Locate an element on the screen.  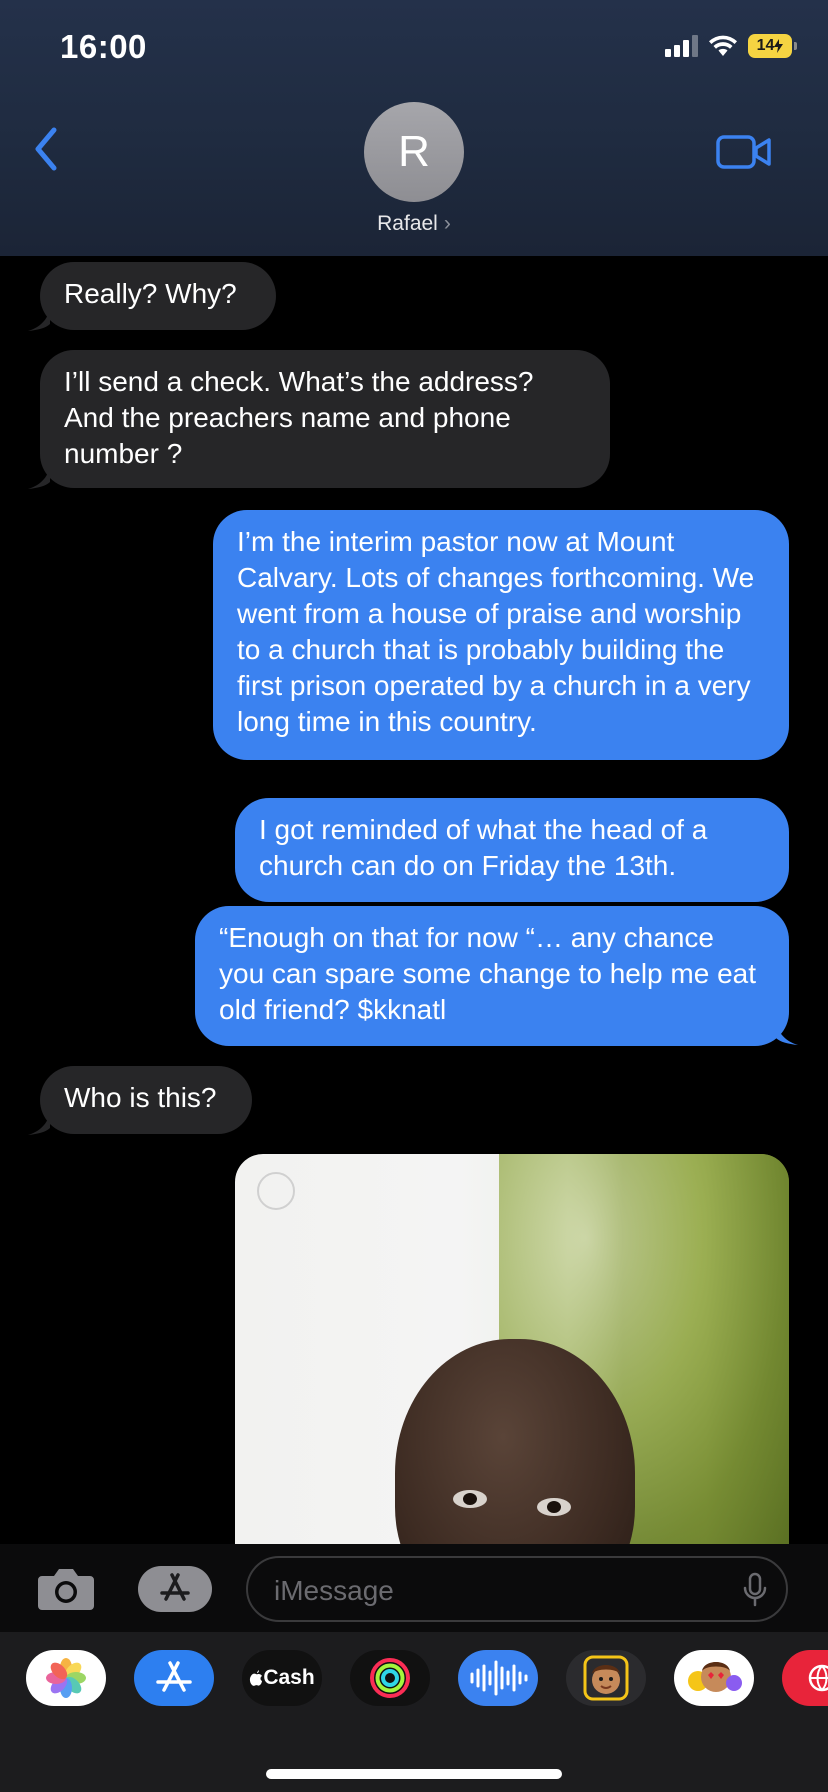
message-bubble-incoming: Really? Why? is located at coordinates (158, 296).